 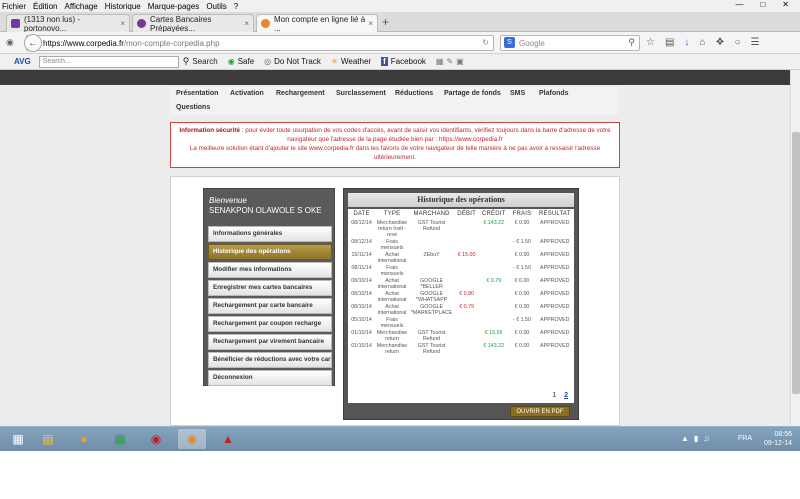 I want to click on cell-frais: - € 1.50, so click(x=521, y=242).